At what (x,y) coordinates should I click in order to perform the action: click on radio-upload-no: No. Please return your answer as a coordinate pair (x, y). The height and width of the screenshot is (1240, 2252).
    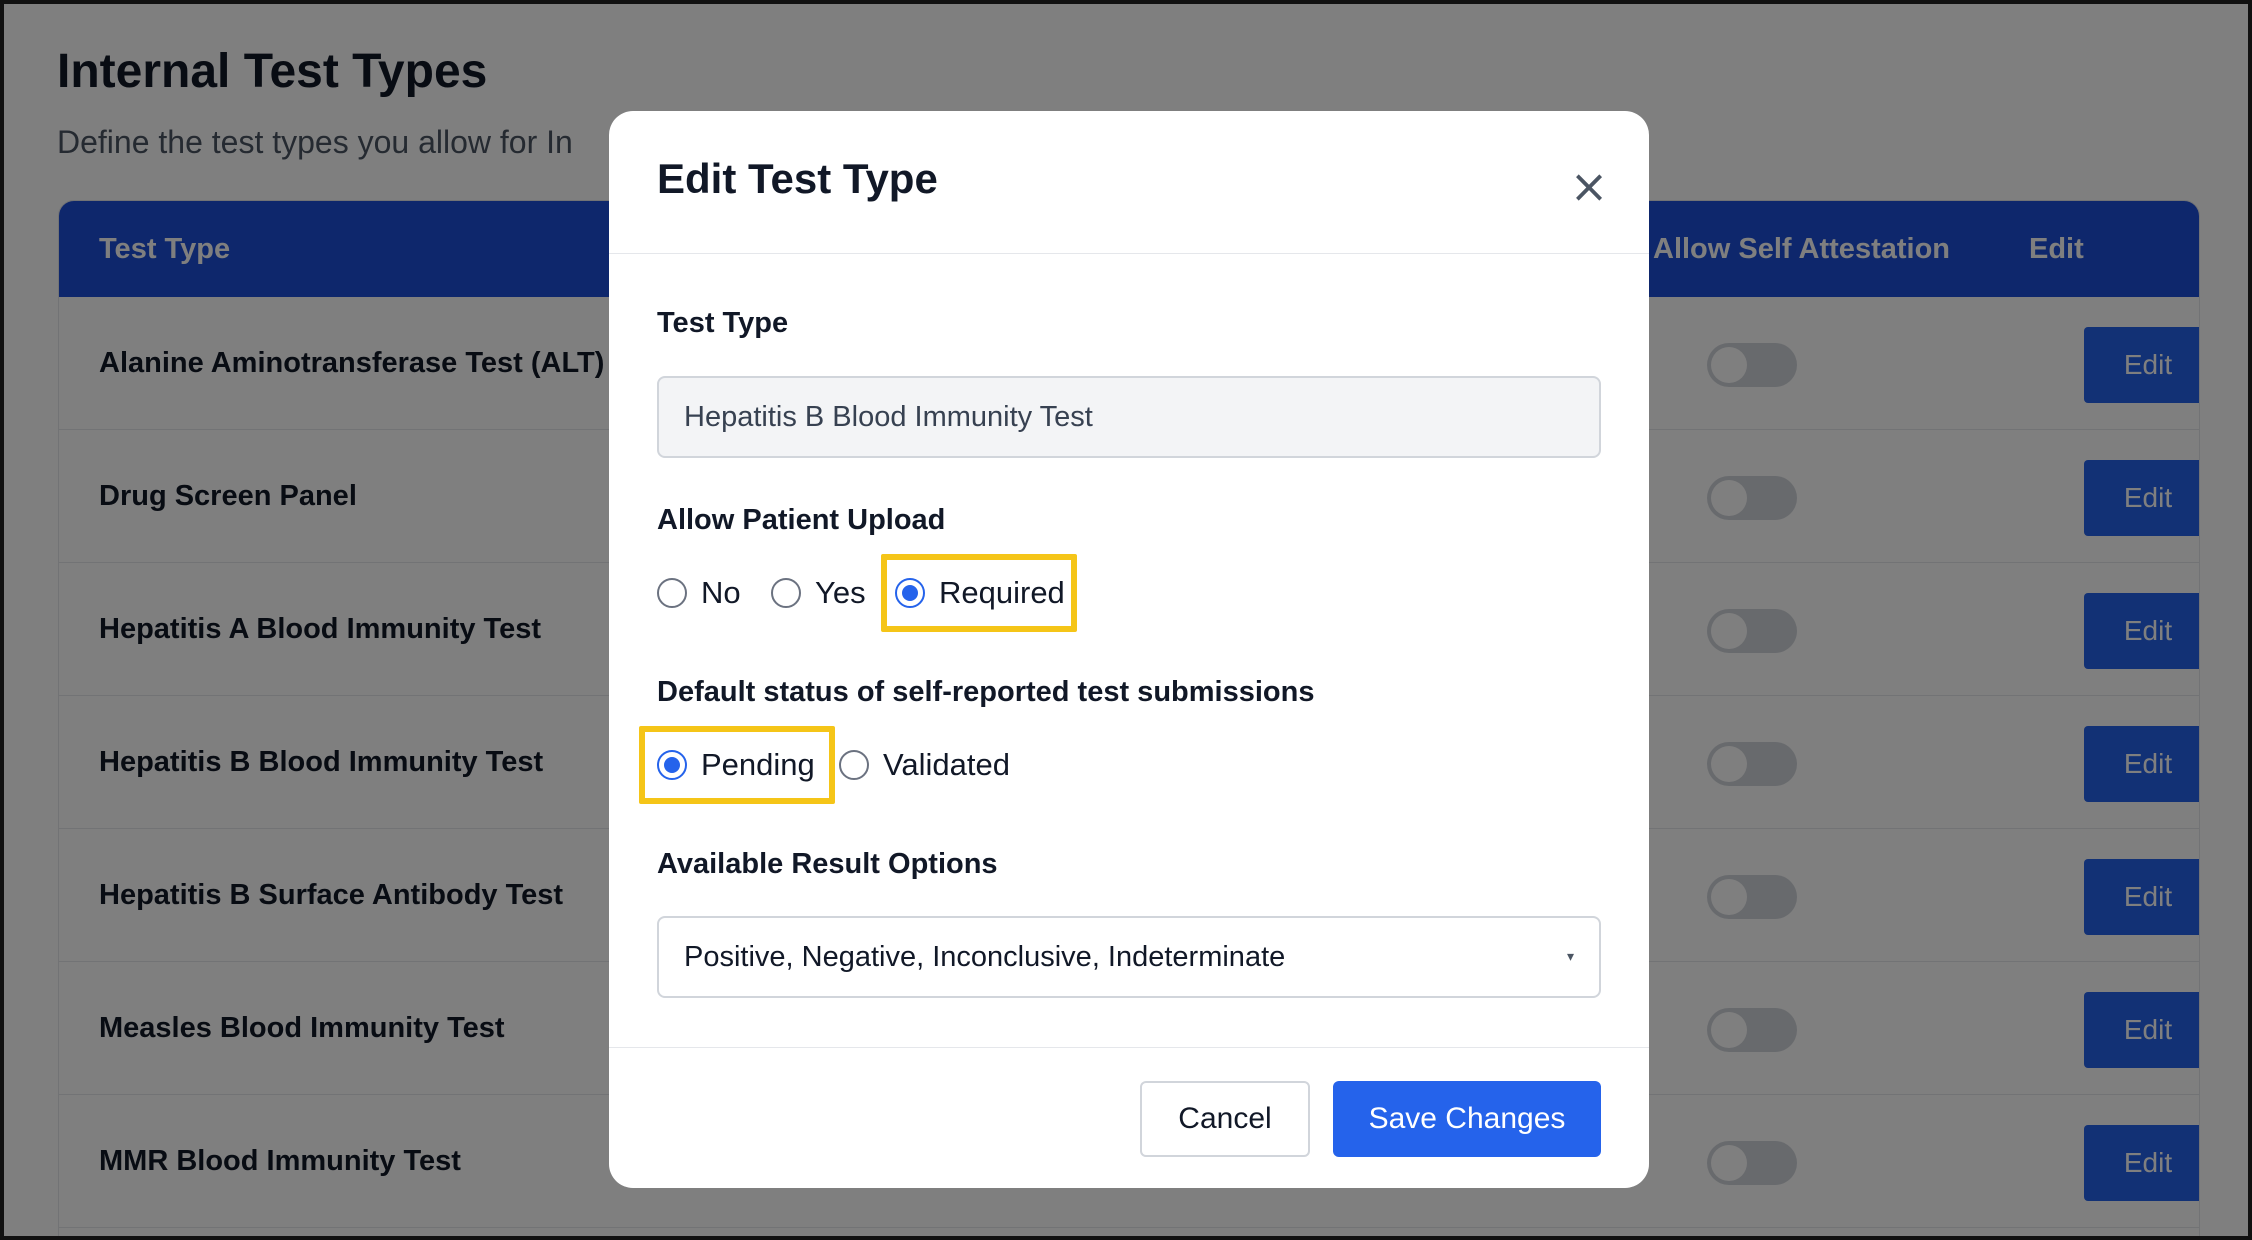
    Looking at the image, I should click on (699, 593).